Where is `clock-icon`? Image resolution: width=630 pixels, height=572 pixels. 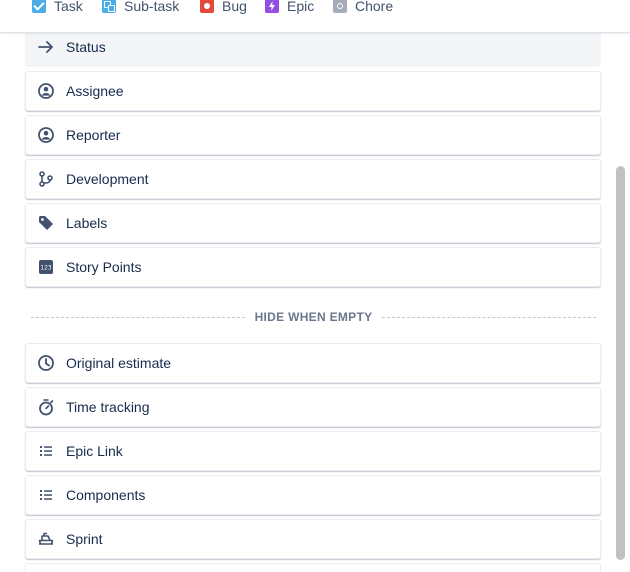 clock-icon is located at coordinates (46, 363).